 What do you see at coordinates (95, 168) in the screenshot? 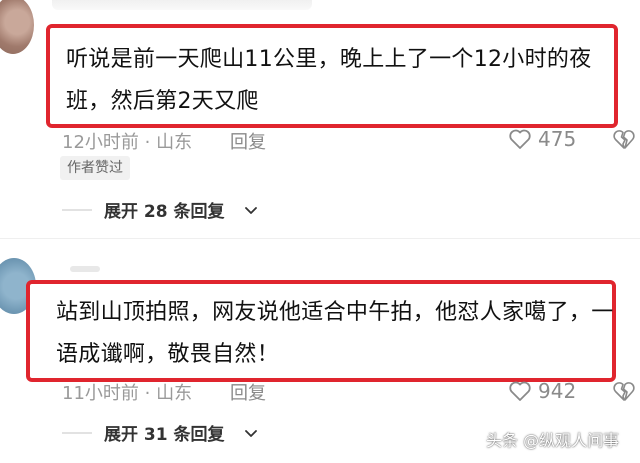
I see `author-liked-badge: 作者赞过` at bounding box center [95, 168].